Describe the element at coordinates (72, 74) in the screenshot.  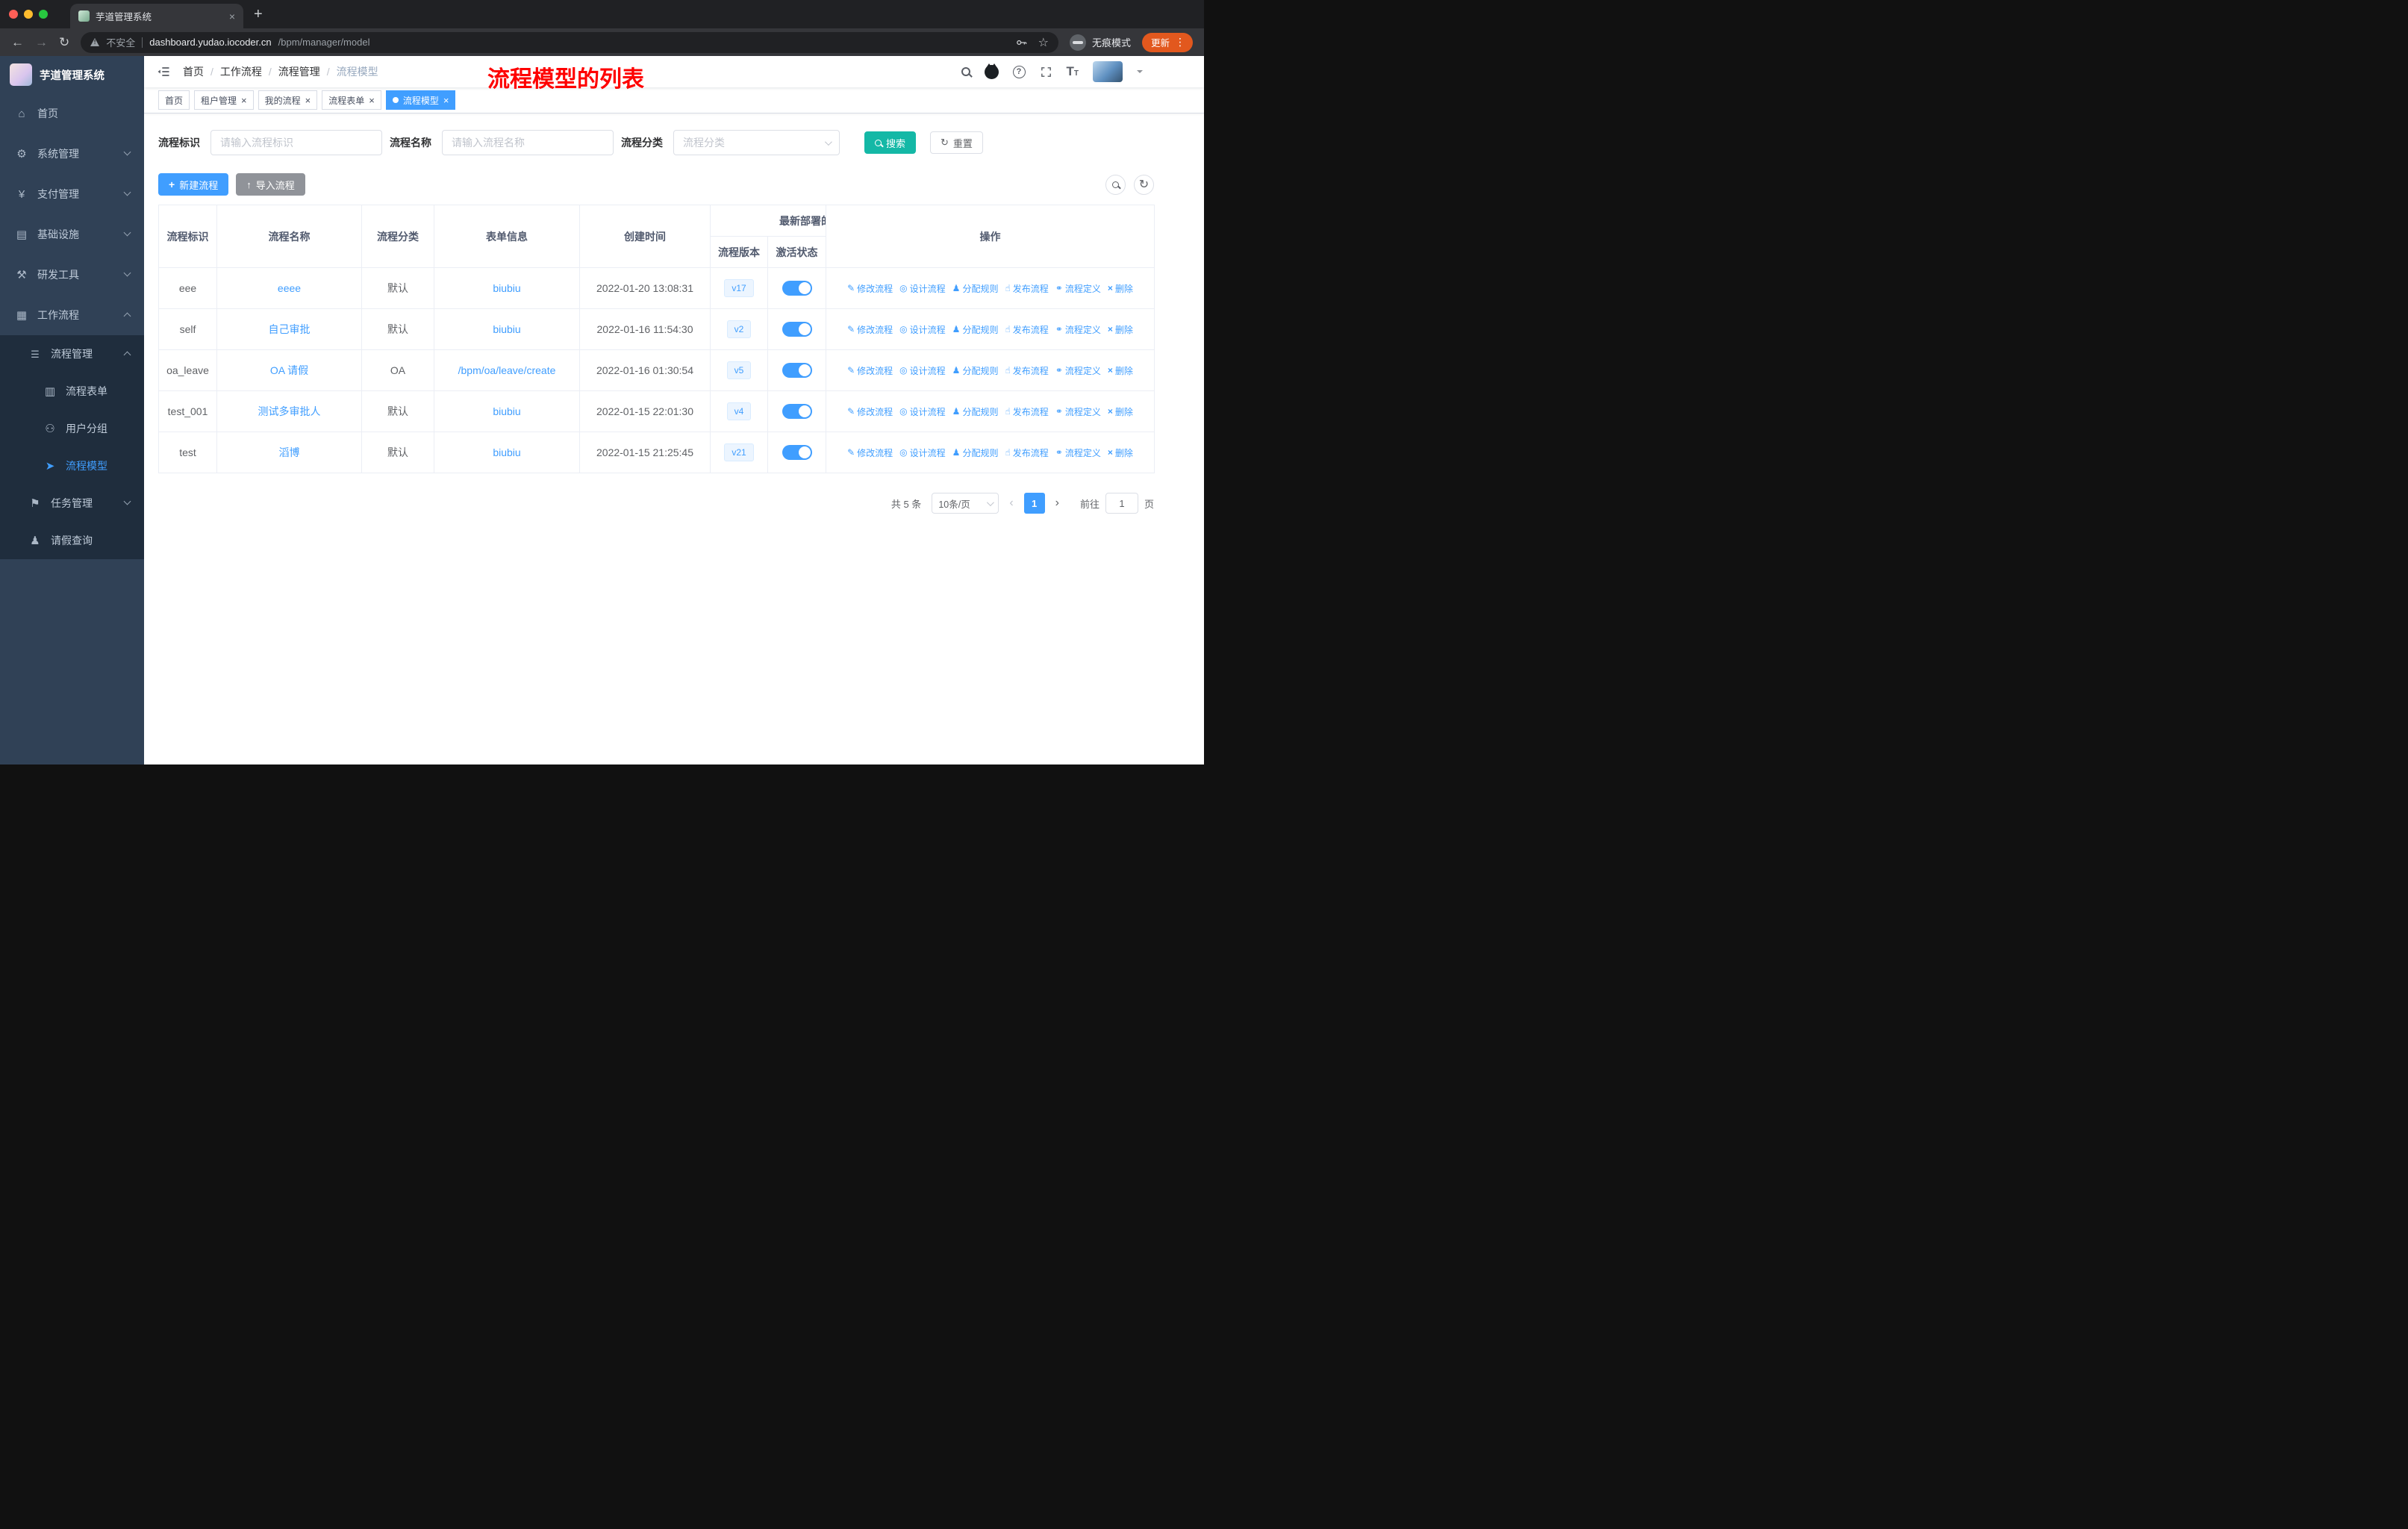
I see `app-logo: 芋道管理系统` at that location.